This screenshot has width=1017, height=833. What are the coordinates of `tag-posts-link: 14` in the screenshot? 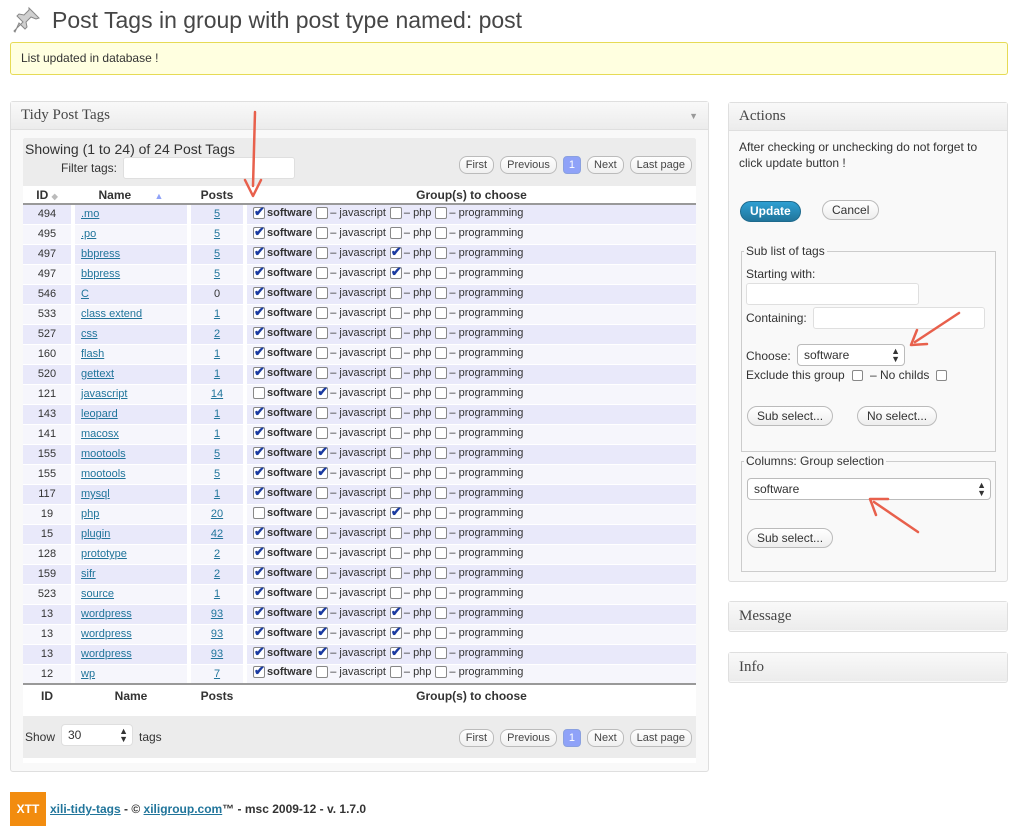 It's located at (217, 394).